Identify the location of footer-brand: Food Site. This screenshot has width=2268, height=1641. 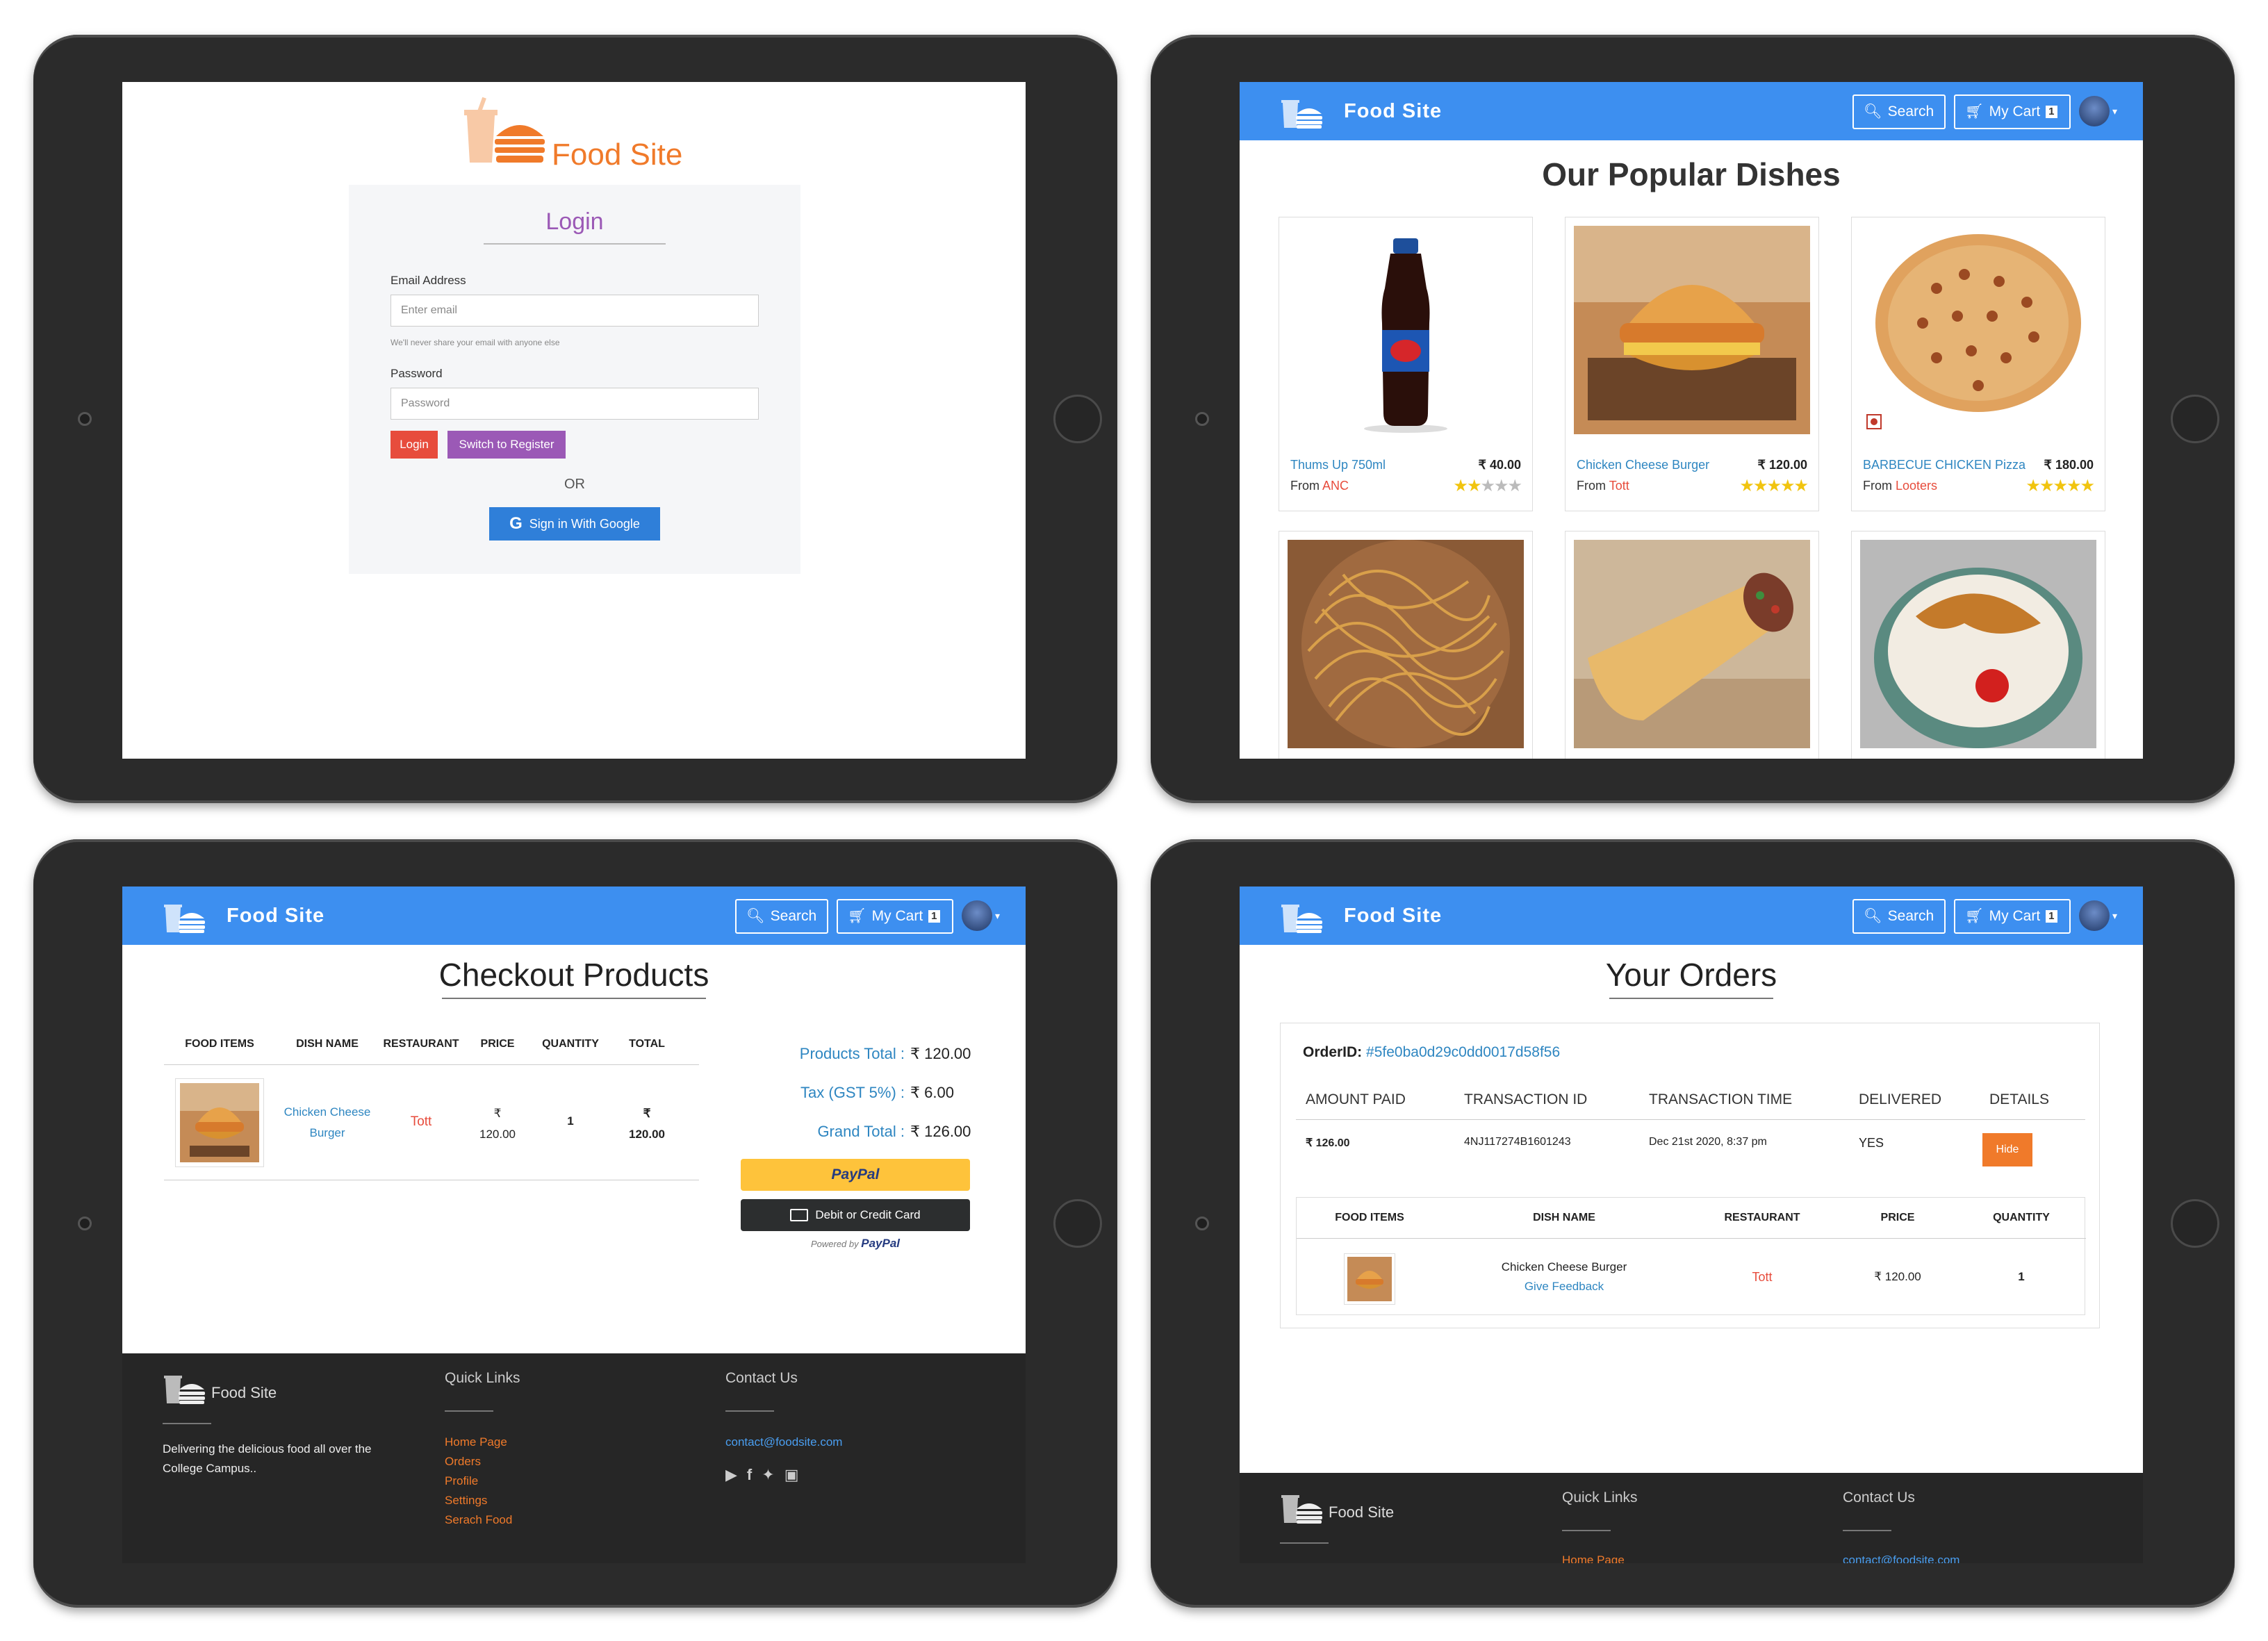
(244, 1392).